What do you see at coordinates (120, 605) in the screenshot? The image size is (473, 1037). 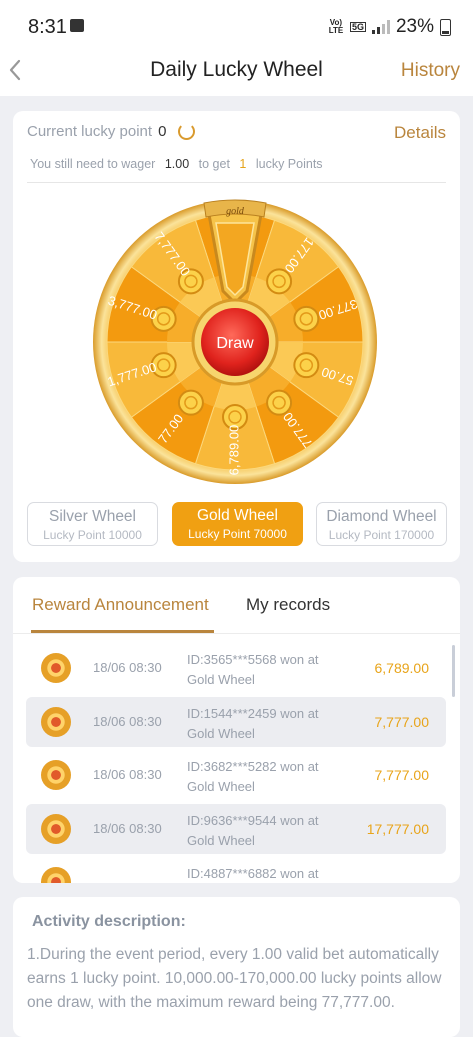 I see `tab-reward-announcement: Reward Announcement` at bounding box center [120, 605].